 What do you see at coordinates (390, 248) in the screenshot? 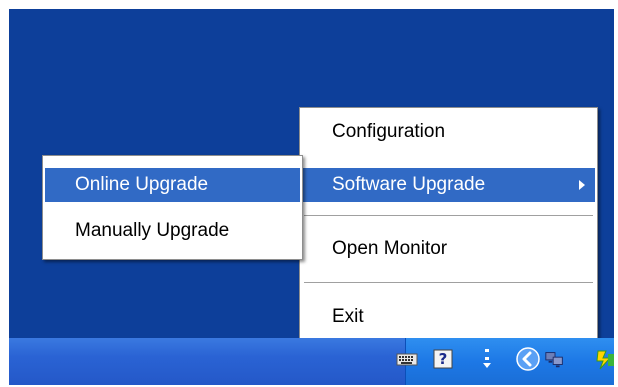
I see `menu-item-label: Open Monitor` at bounding box center [390, 248].